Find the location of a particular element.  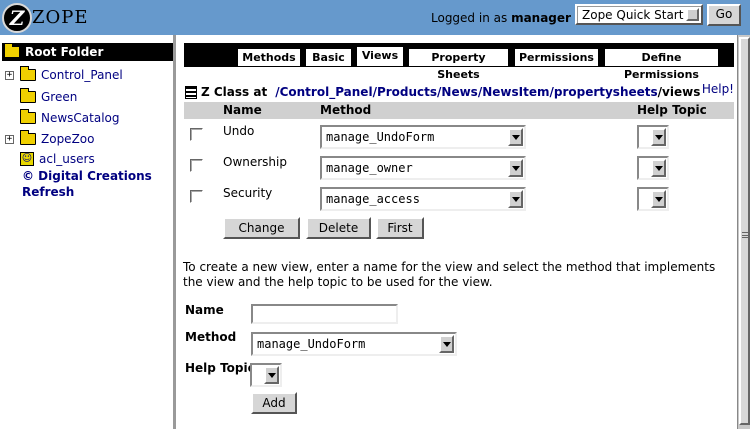

quick-start-select: Zope Quick Start is located at coordinates (639, 14).